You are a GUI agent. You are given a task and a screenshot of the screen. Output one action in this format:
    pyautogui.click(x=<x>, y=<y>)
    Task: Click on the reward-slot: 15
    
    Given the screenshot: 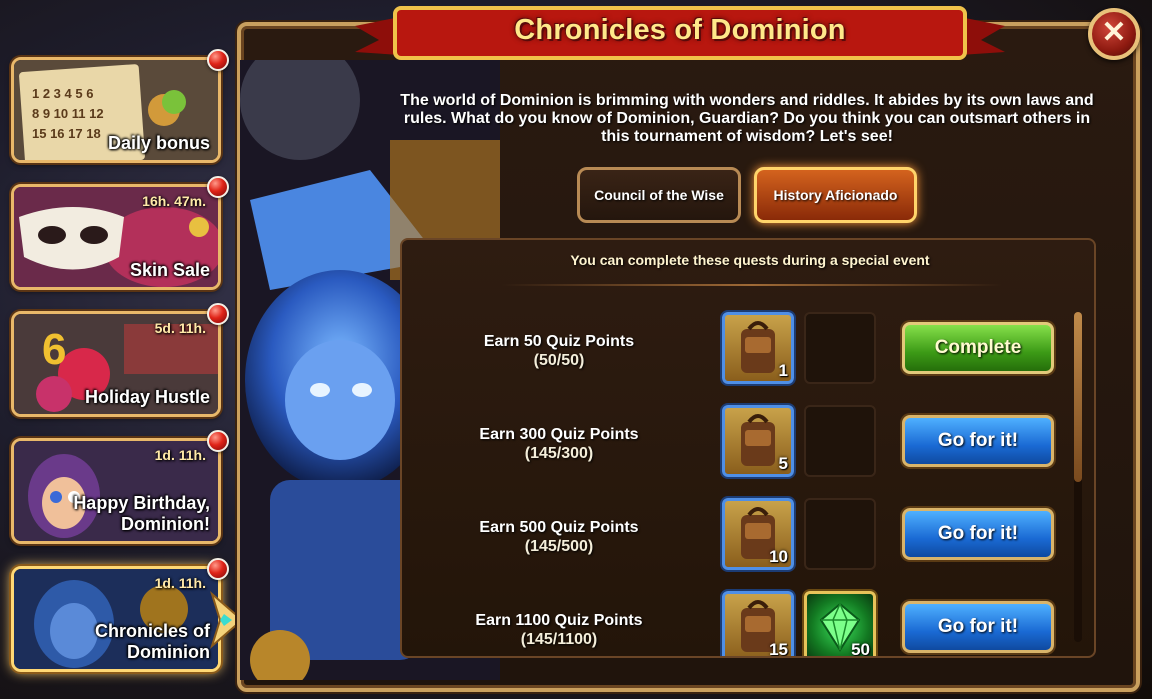 What is the action you would take?
    pyautogui.click(x=758, y=624)
    